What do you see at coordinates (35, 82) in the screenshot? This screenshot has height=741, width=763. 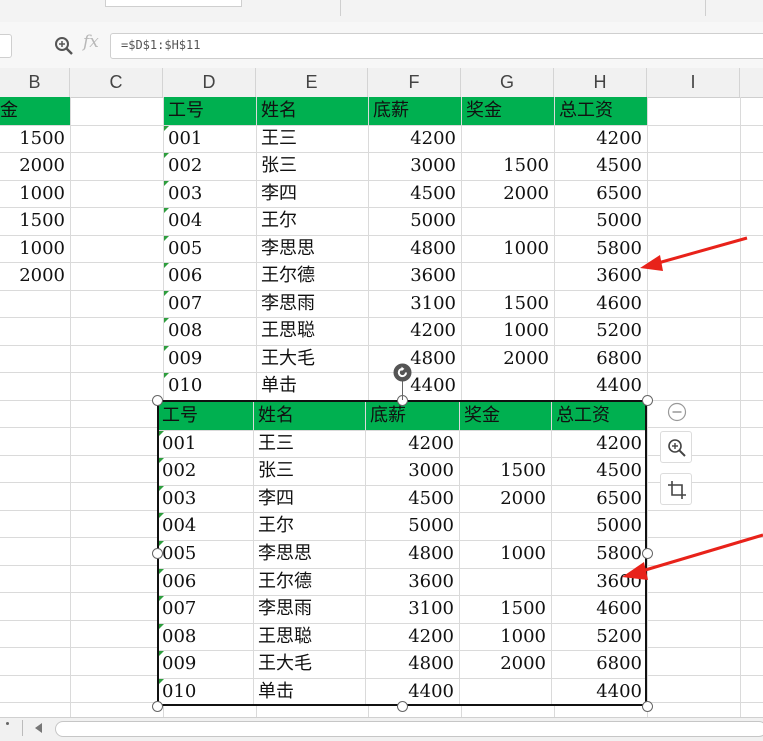 I see `column-header-b: B` at bounding box center [35, 82].